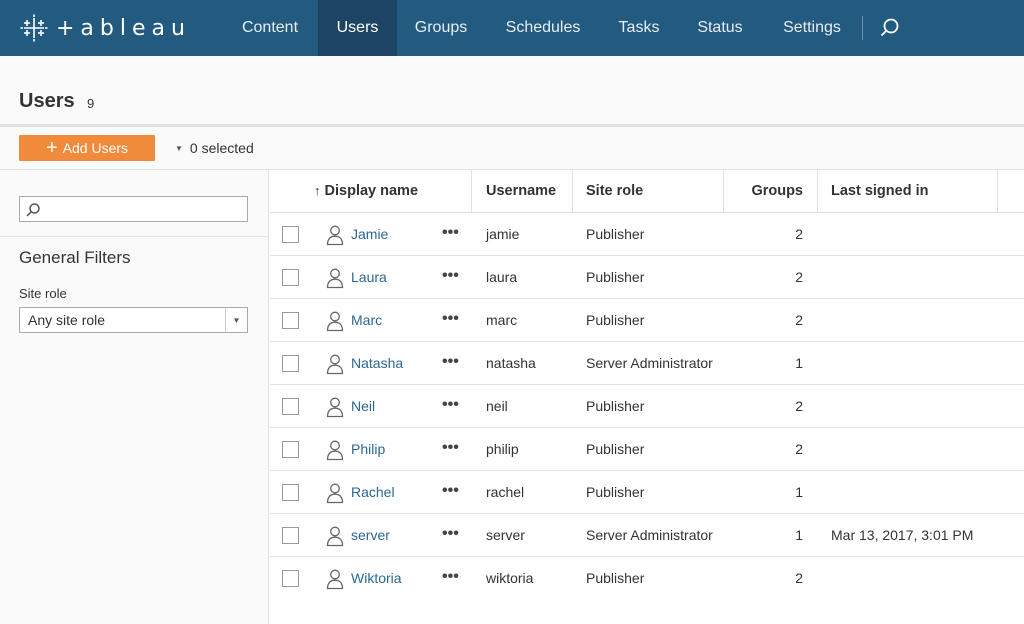 The image size is (1024, 624). Describe the element at coordinates (123, 28) in the screenshot. I see `logo-text: +ableau` at that location.